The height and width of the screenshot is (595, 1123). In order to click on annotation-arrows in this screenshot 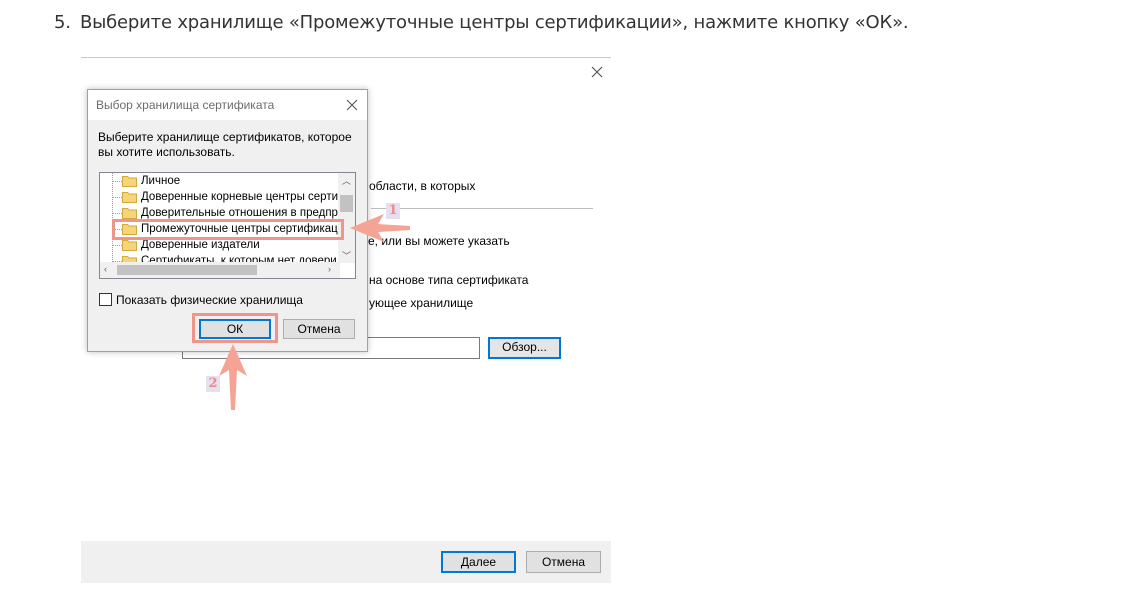, I will do `click(314, 312)`.